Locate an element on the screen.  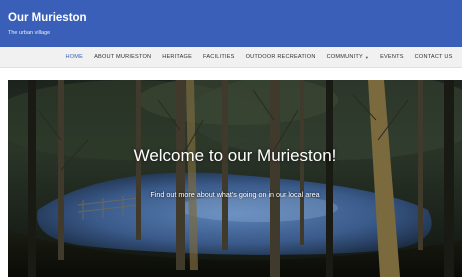
nav-item-home: HOME is located at coordinates (74, 57).